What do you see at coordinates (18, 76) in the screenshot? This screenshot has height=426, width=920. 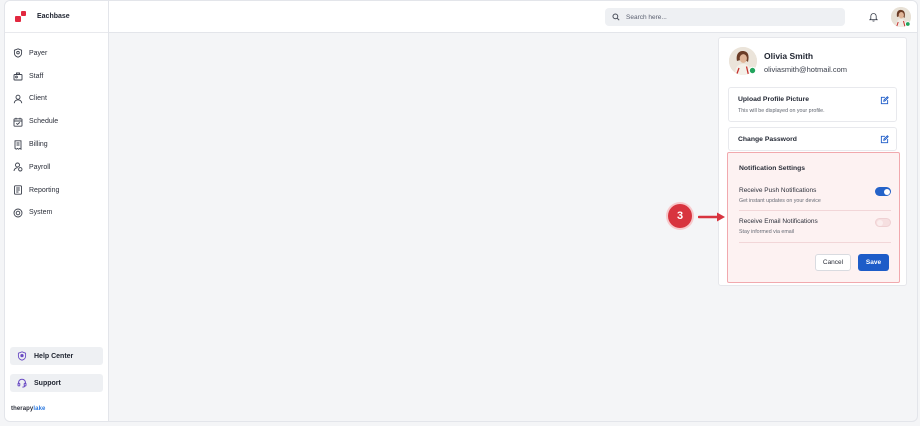 I see `staff-icon` at bounding box center [18, 76].